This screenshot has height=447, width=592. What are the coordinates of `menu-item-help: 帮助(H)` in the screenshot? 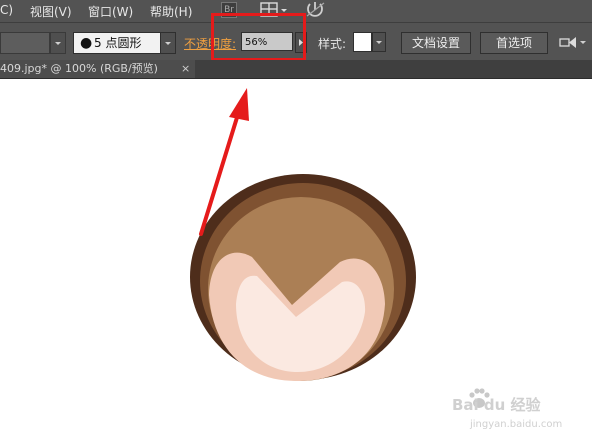 It's located at (171, 11).